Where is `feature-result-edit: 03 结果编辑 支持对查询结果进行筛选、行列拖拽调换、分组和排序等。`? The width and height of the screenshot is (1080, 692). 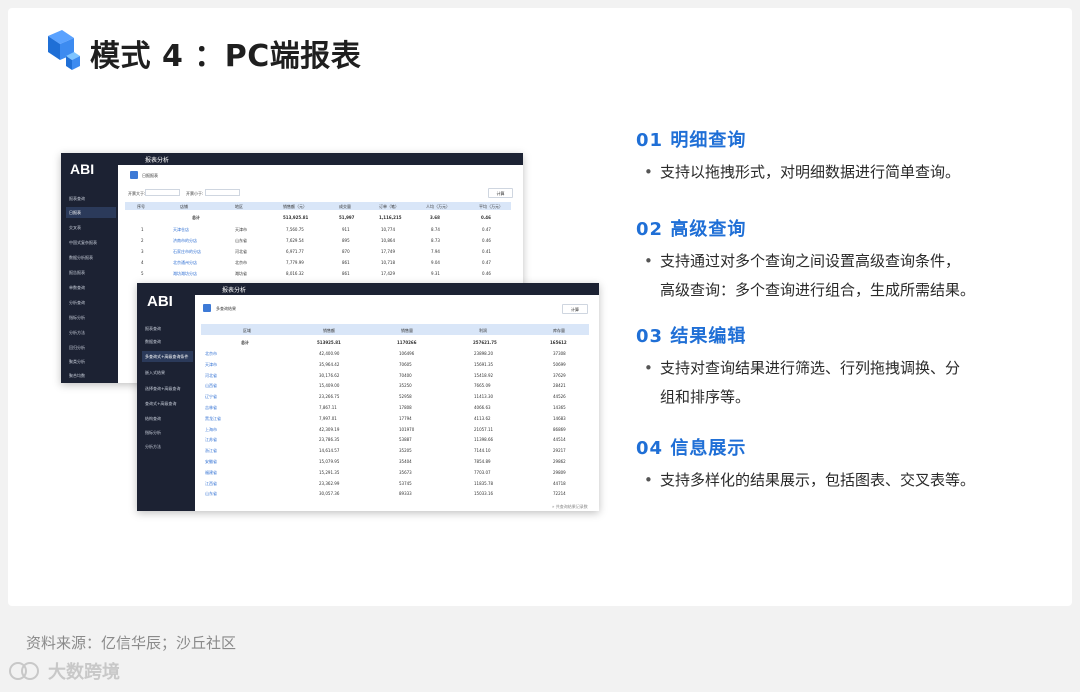
feature-result-edit: 03 结果编辑 支持对查询结果进行筛选、行列拖拽调换、分组和排序等。 is located at coordinates (841, 367).